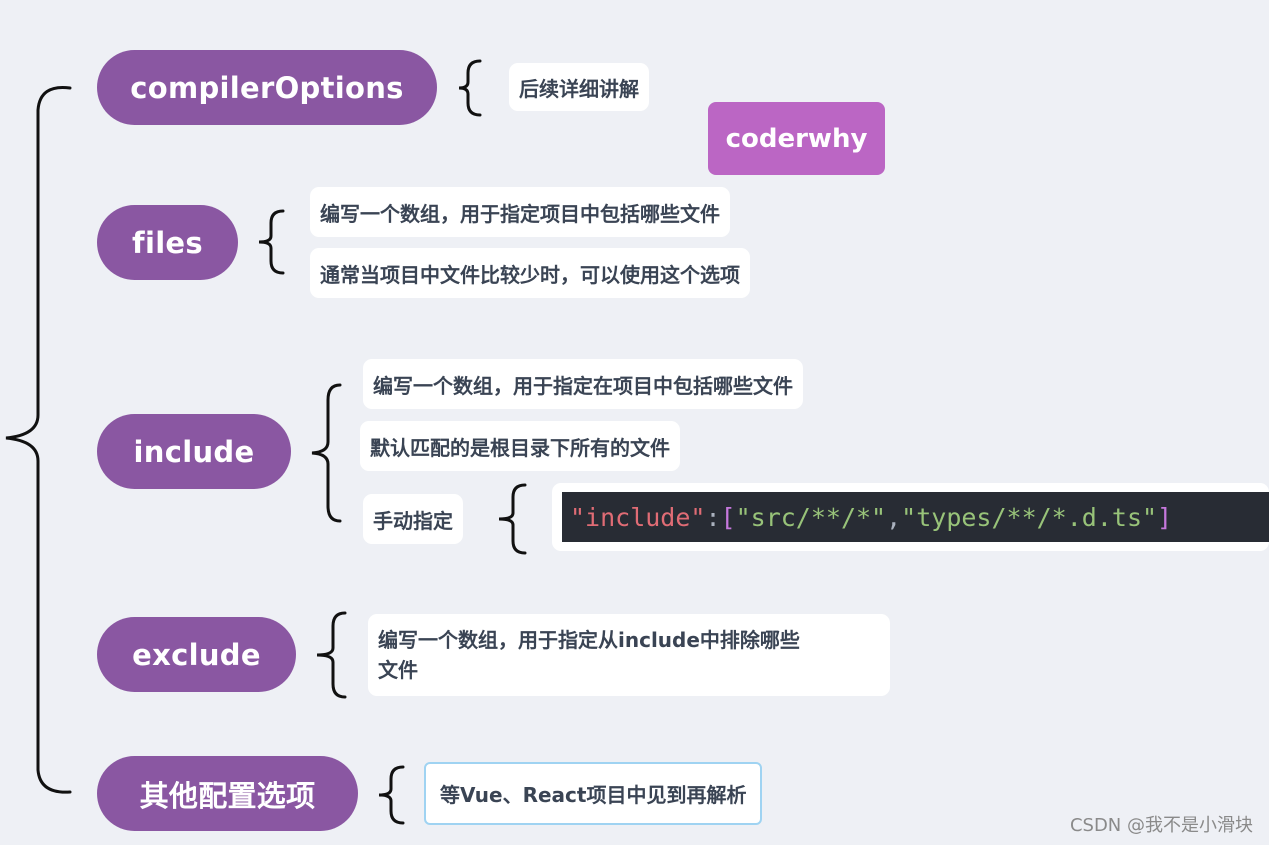 The image size is (1269, 845). I want to click on node-files: files, so click(167, 242).